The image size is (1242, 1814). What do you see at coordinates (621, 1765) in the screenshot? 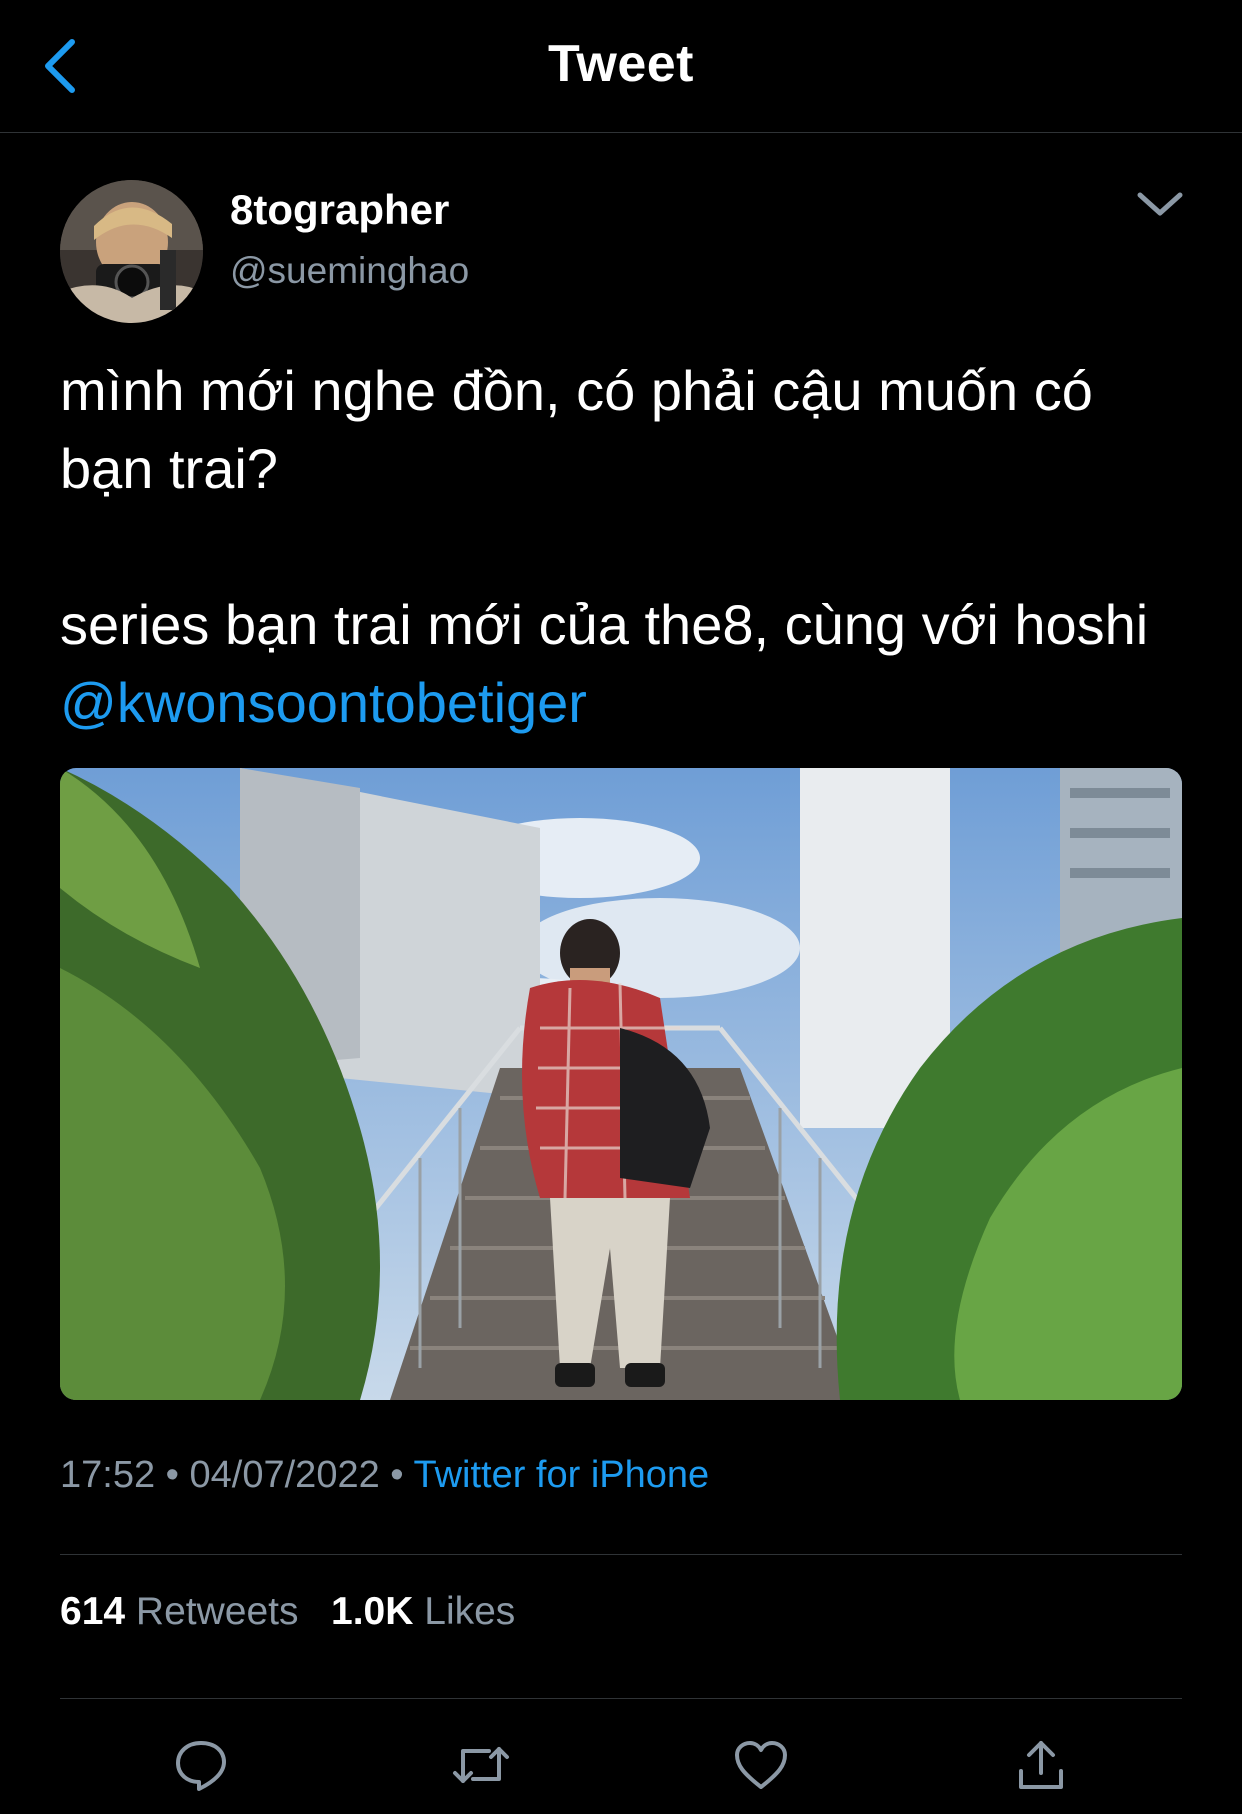
I see `tweet-action-bar` at bounding box center [621, 1765].